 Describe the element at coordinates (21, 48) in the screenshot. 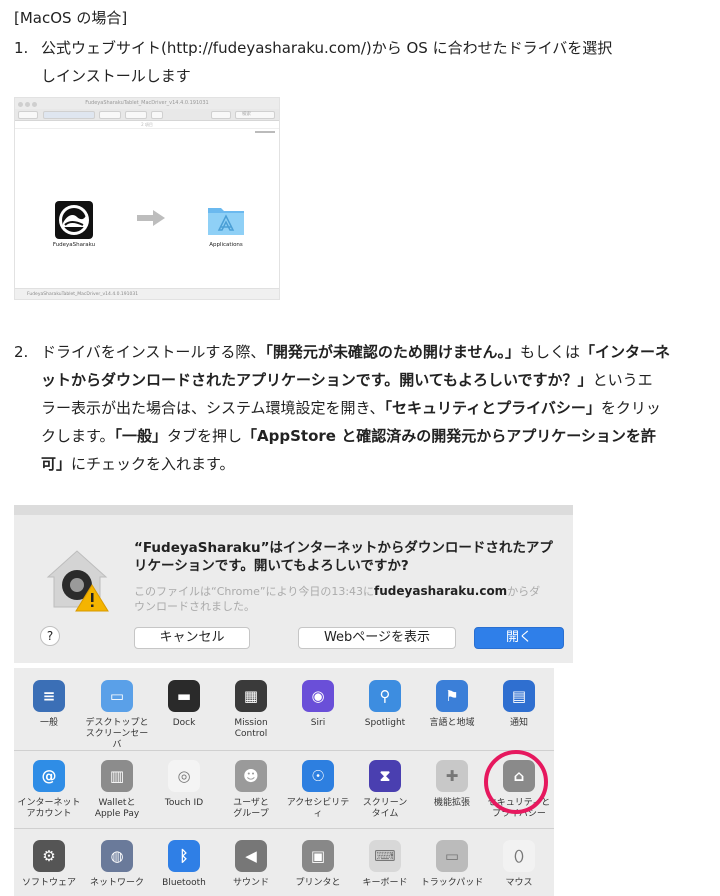

I see `step1-number: 1.` at that location.